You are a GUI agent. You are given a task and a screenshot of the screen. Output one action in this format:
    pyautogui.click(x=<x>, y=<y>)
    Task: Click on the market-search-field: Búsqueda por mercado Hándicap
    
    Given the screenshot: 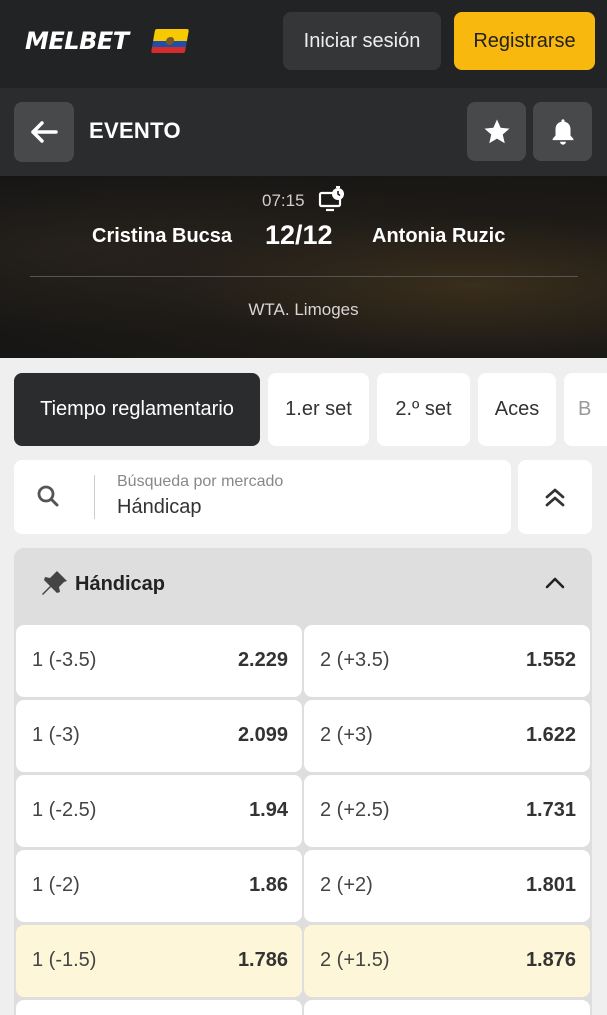 What is the action you would take?
    pyautogui.click(x=262, y=497)
    